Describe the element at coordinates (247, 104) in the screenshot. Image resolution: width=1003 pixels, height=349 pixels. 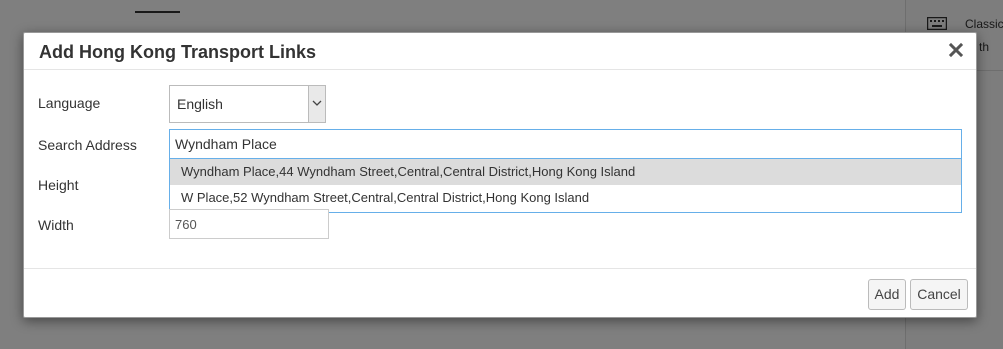
I see `language-select: English` at that location.